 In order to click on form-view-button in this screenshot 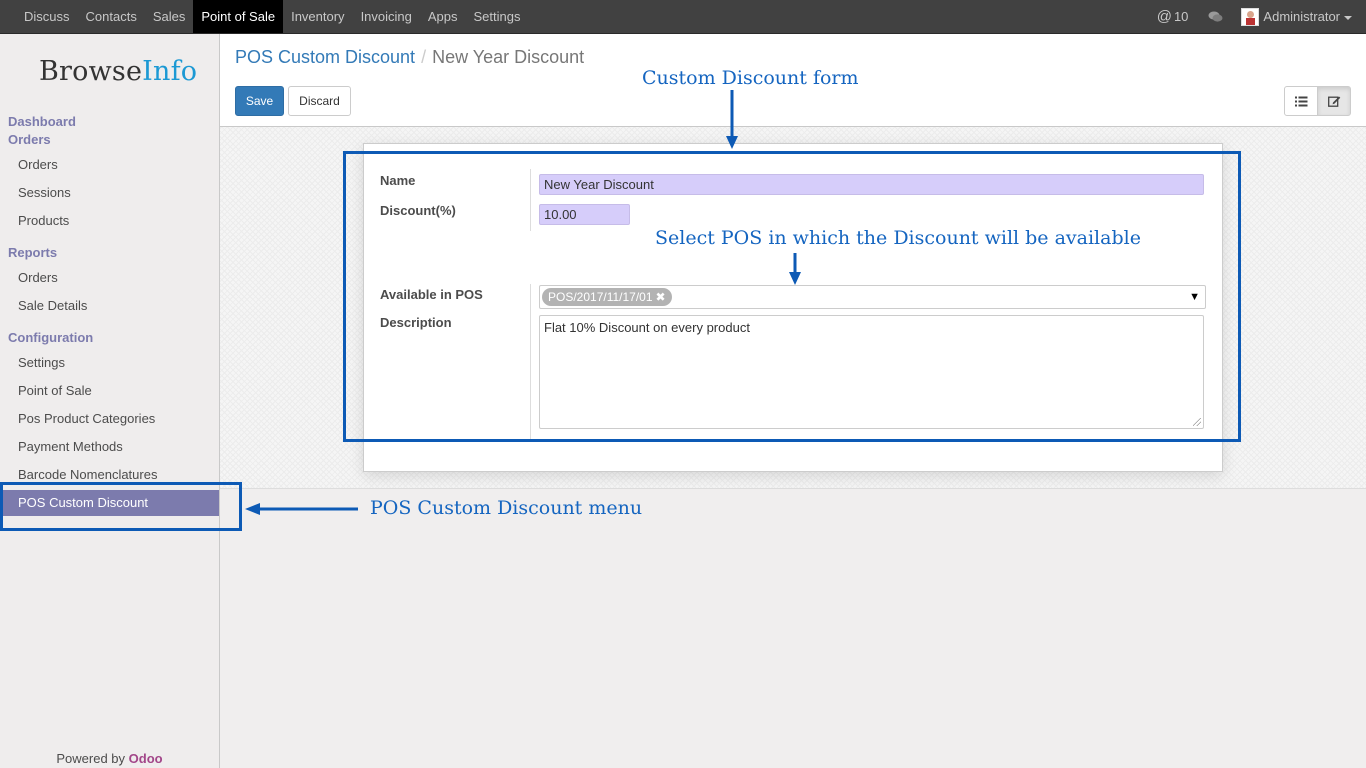, I will do `click(1334, 101)`.